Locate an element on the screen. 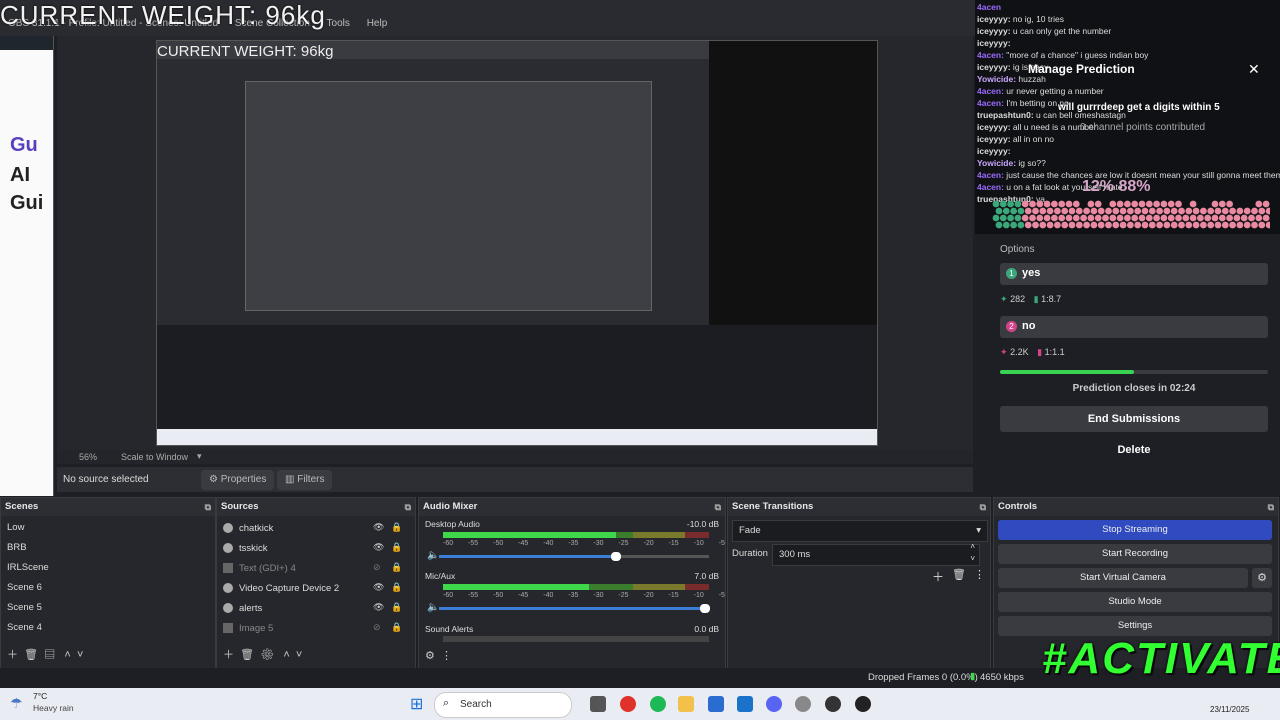 The width and height of the screenshot is (1280, 720). spotify-icon is located at coordinates (658, 704).